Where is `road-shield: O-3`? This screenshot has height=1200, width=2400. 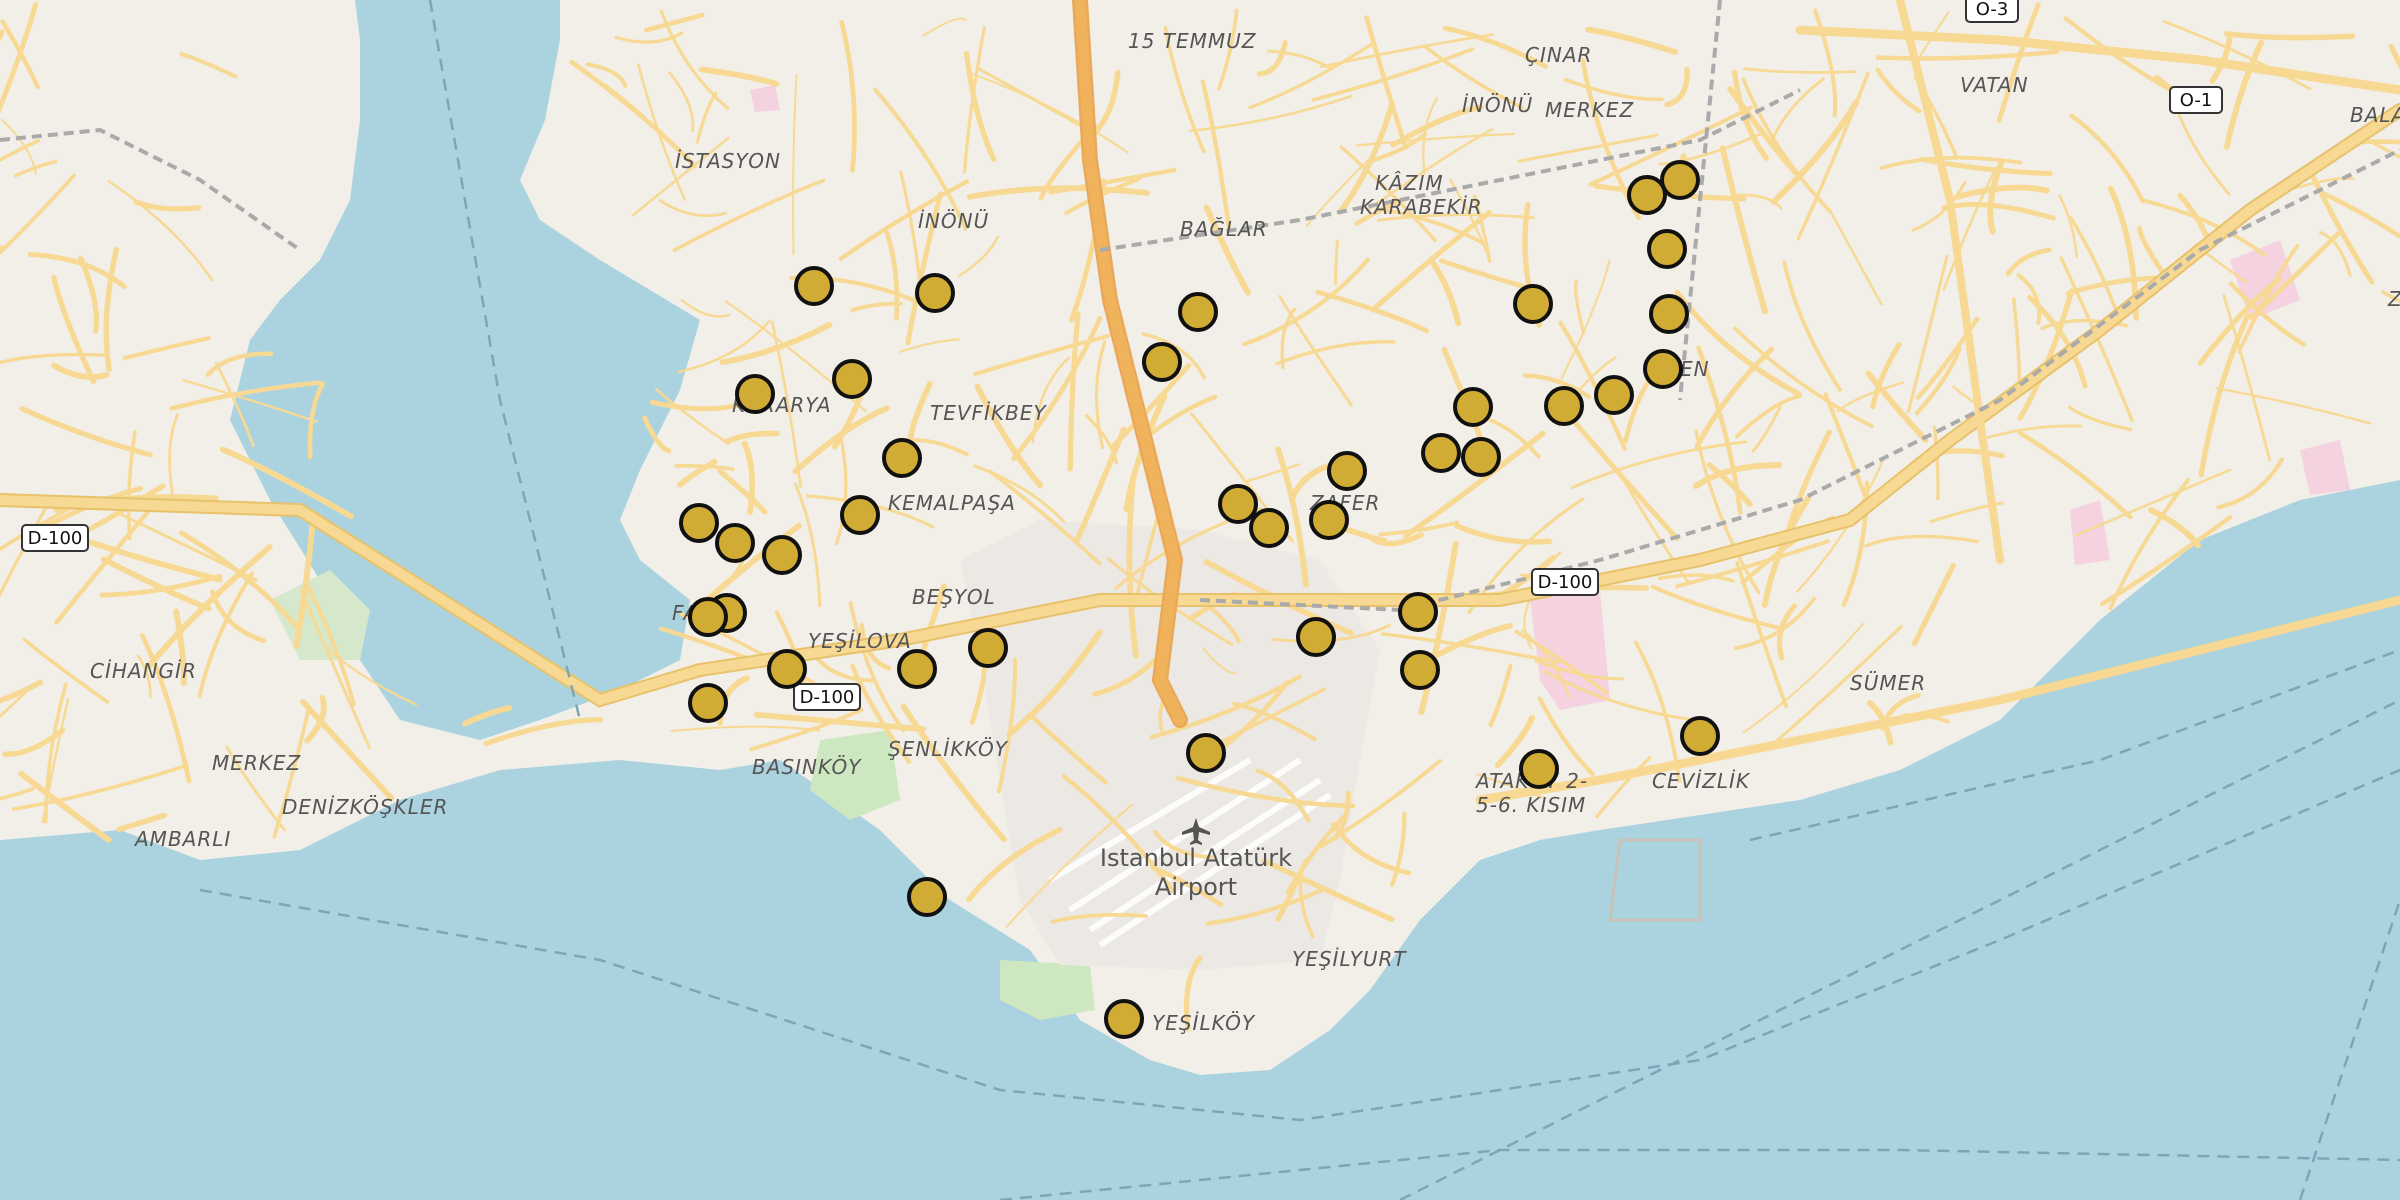 road-shield: O-3 is located at coordinates (1992, 11).